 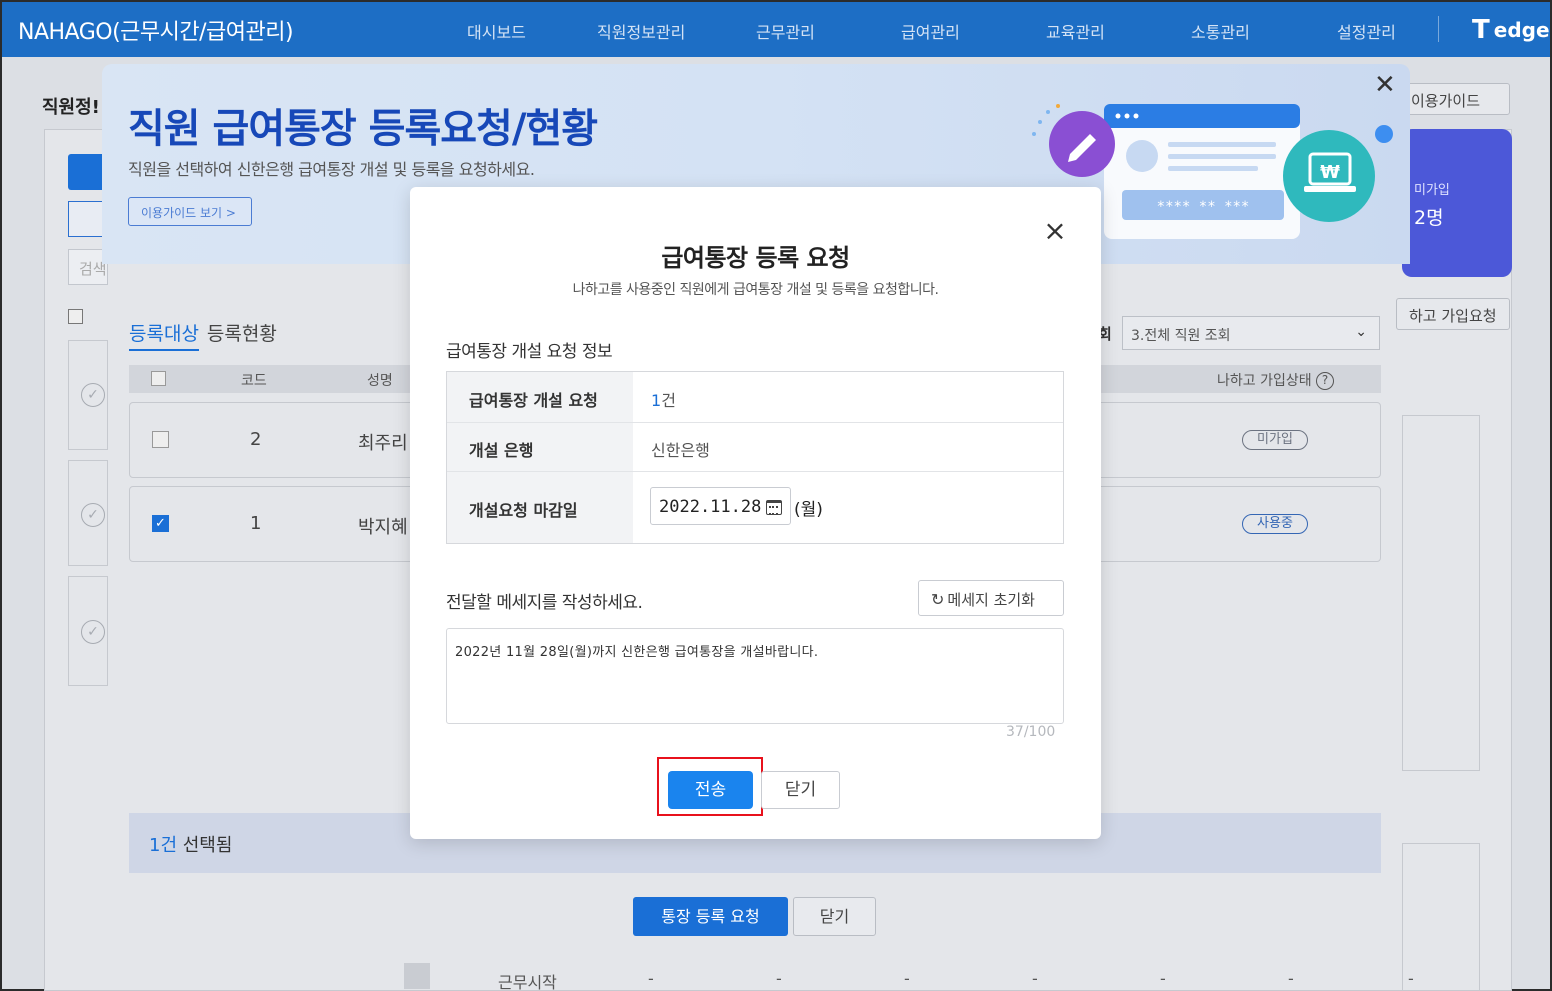 What do you see at coordinates (242, 334) in the screenshot?
I see `tab-registration-status: 등록현황` at bounding box center [242, 334].